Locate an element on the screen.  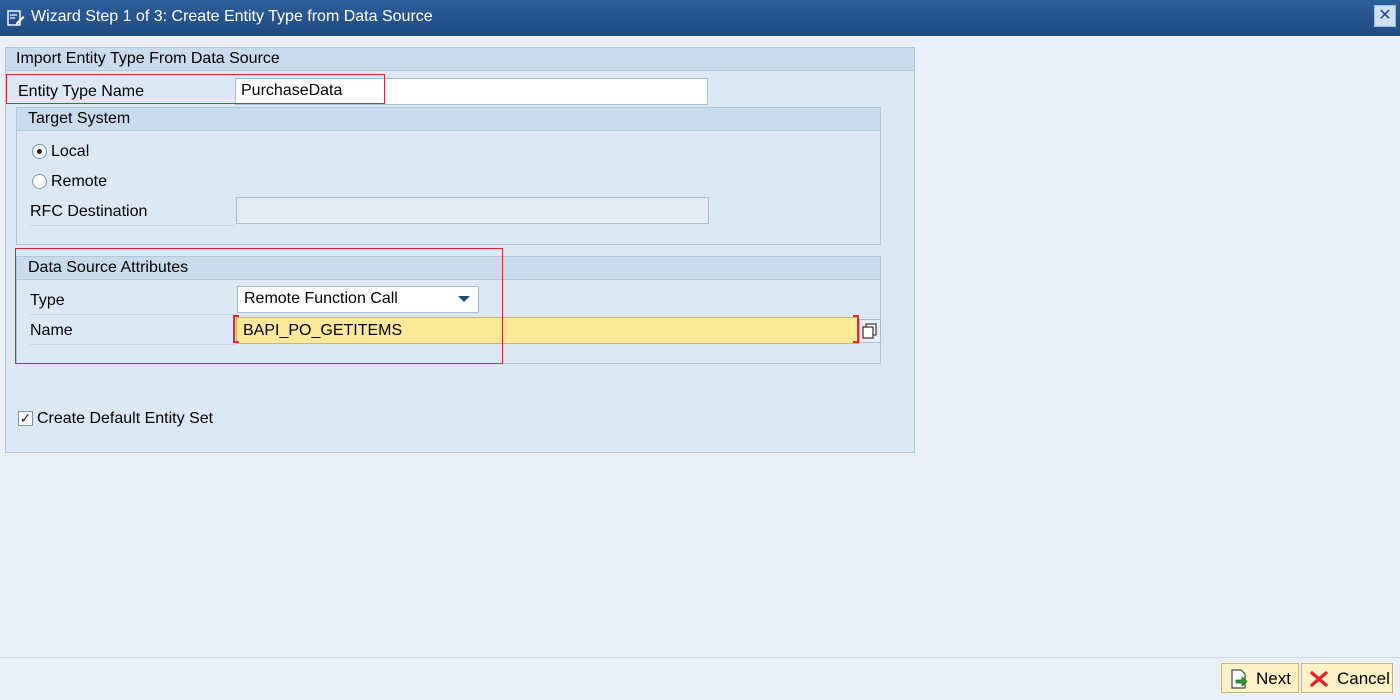
value-help-button is located at coordinates (870, 331).